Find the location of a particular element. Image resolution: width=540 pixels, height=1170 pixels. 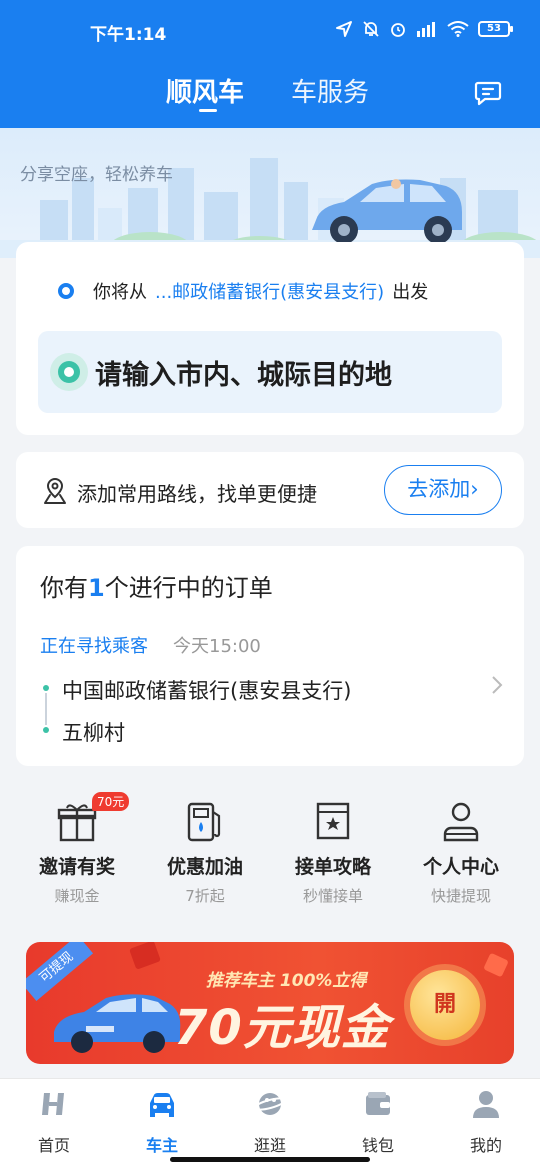

banner-slogan: 分享空座，轻松养车 is located at coordinates (96, 175).